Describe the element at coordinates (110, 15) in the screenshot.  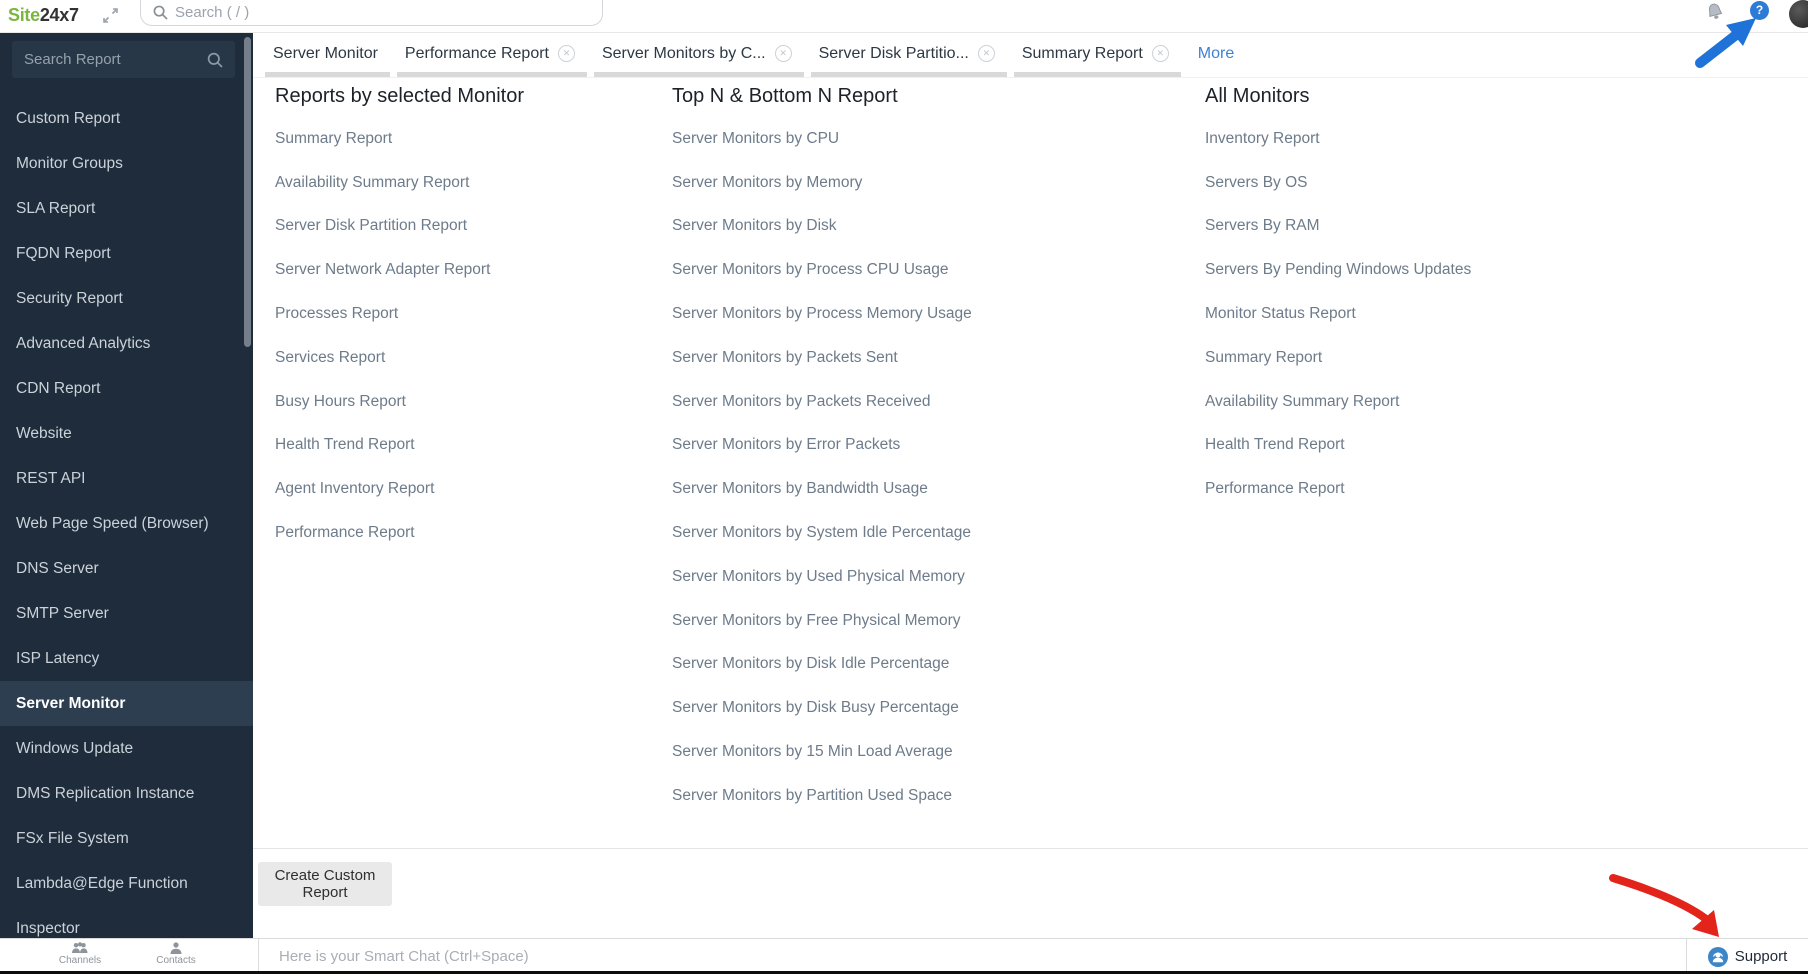
I see `expand-icon` at that location.